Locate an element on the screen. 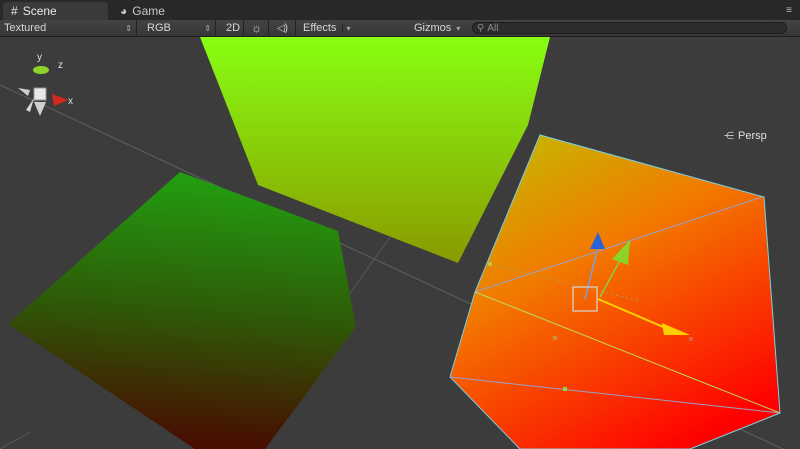 The height and width of the screenshot is (449, 800). orientation-gizmo: y z x is located at coordinates (37, 92).